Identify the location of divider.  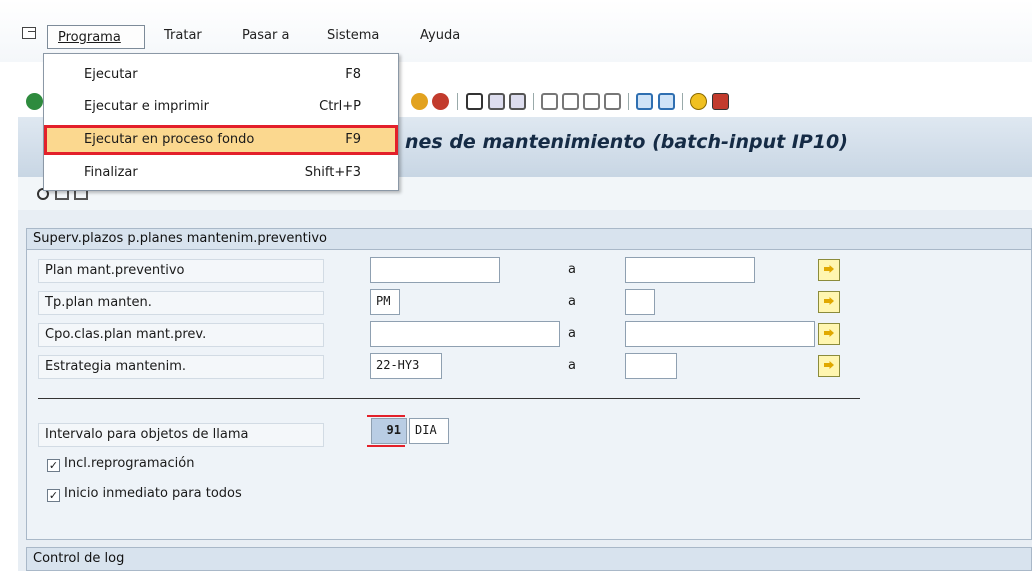
(449, 398).